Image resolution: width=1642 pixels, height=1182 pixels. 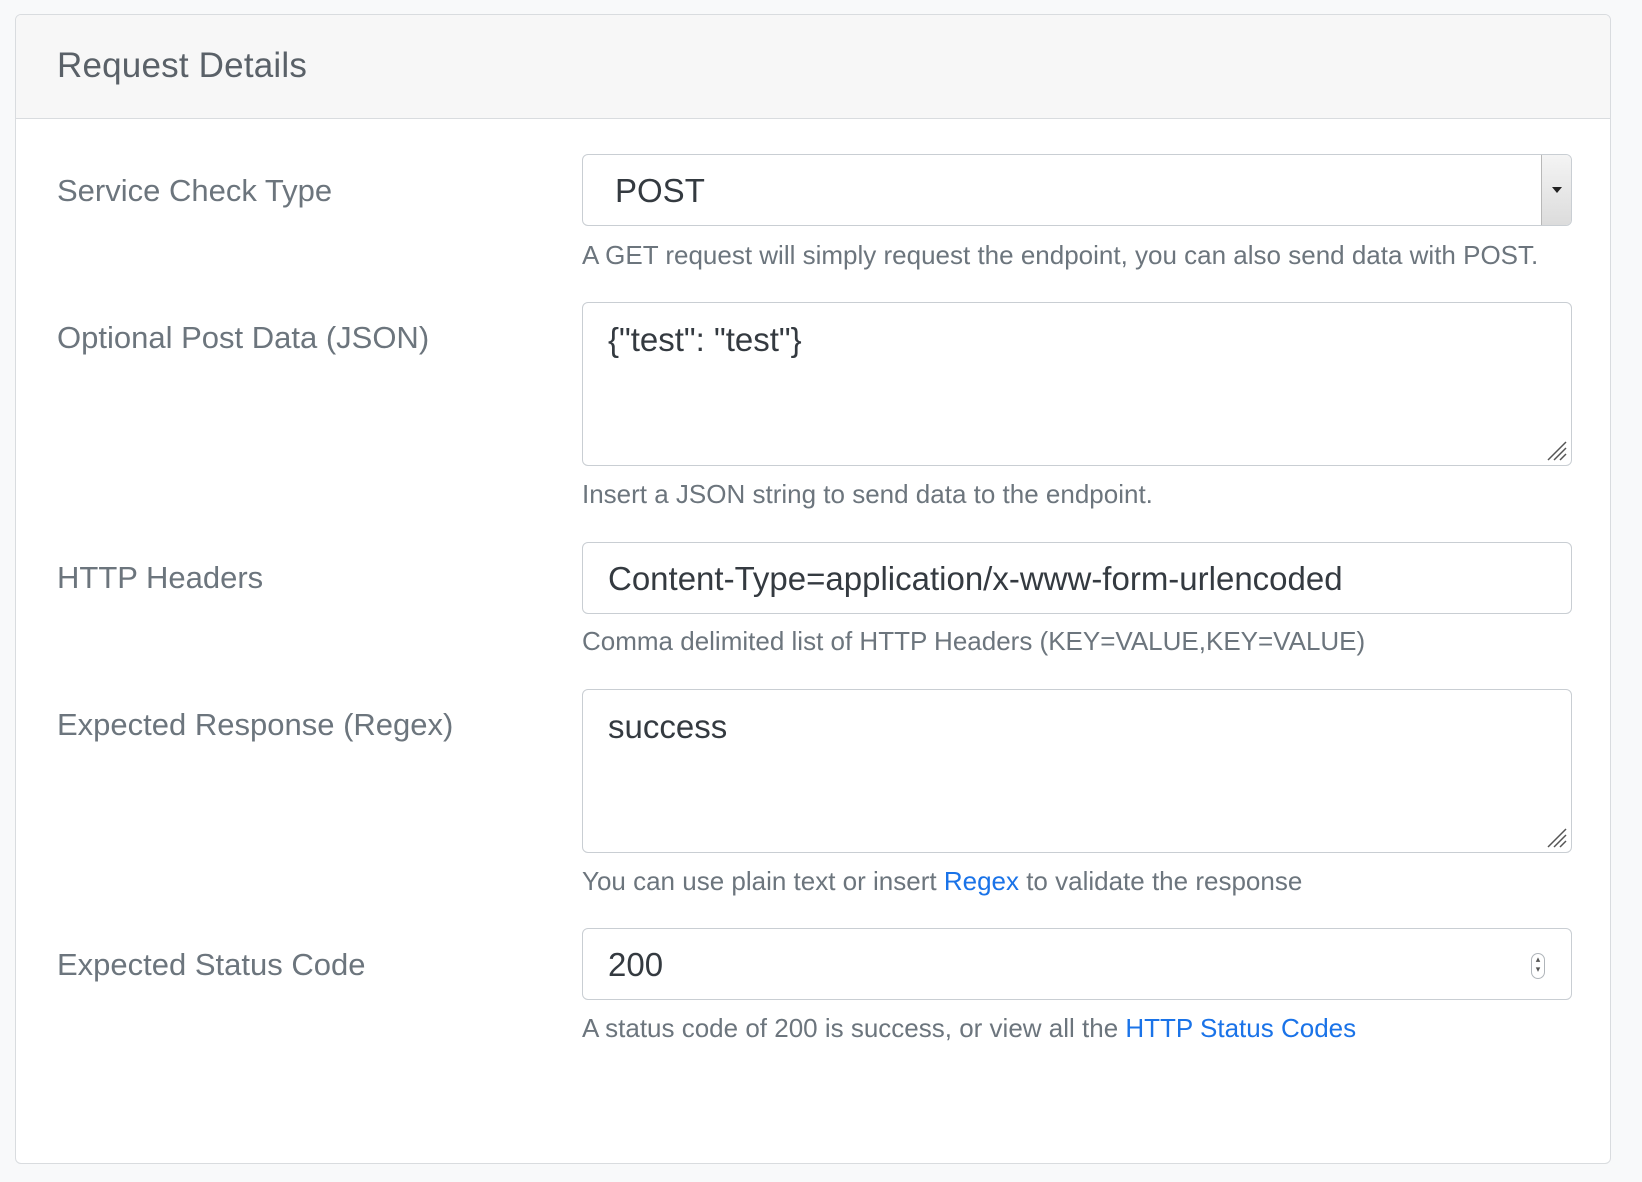 What do you see at coordinates (1538, 966) in the screenshot?
I see `number-spinner-icon: ▴ ▾` at bounding box center [1538, 966].